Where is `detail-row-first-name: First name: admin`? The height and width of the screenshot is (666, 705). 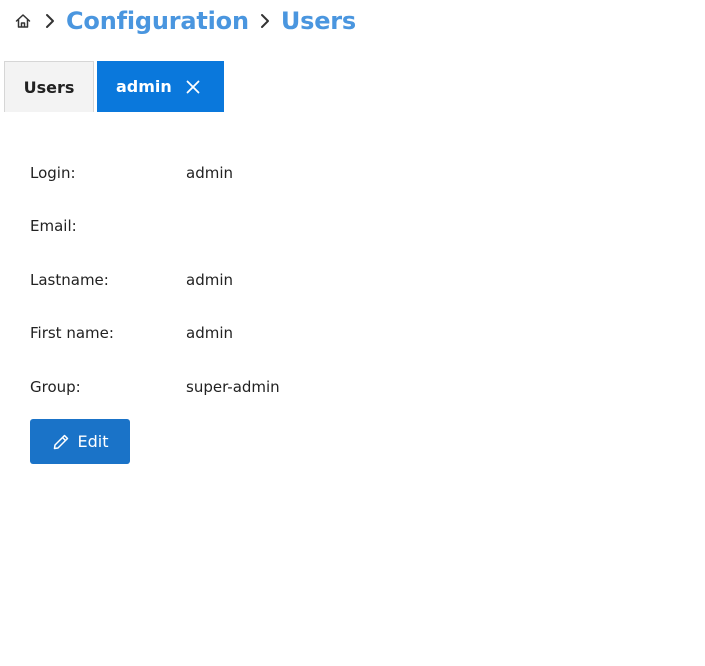 detail-row-first-name: First name: admin is located at coordinates (155, 334).